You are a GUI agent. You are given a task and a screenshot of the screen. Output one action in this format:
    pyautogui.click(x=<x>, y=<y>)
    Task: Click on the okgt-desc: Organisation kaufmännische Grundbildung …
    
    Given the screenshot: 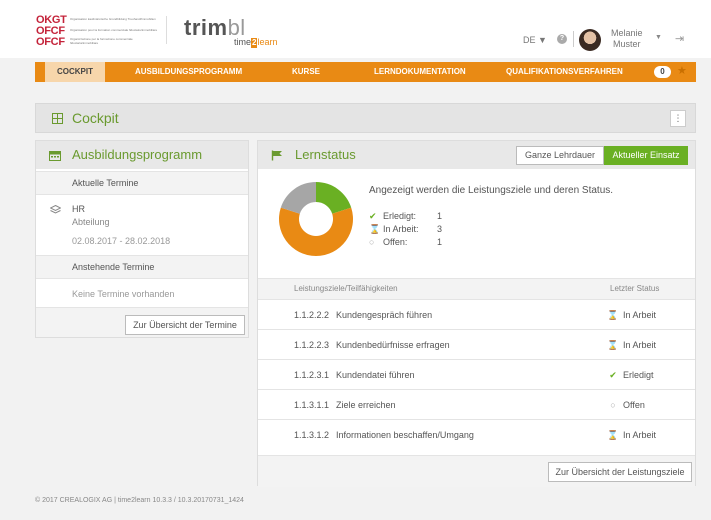 What is the action you would take?
    pyautogui.click(x=113, y=18)
    